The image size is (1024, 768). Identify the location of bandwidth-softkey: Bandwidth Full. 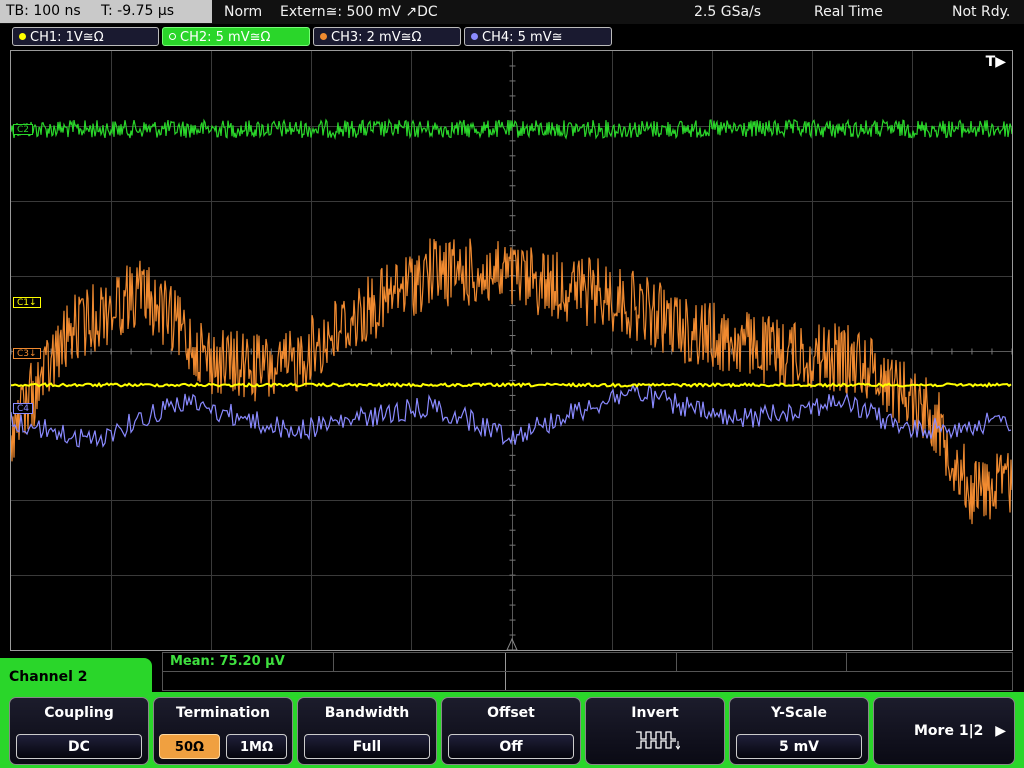
(367, 731).